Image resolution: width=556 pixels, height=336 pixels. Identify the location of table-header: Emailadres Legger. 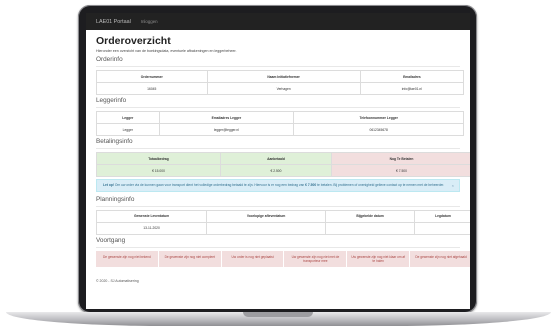
(226, 117).